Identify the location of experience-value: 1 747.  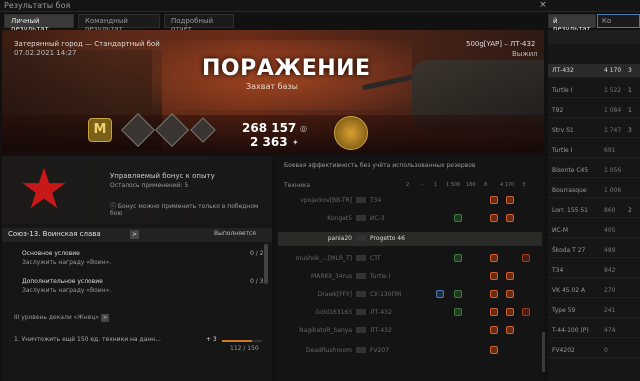
(613, 130).